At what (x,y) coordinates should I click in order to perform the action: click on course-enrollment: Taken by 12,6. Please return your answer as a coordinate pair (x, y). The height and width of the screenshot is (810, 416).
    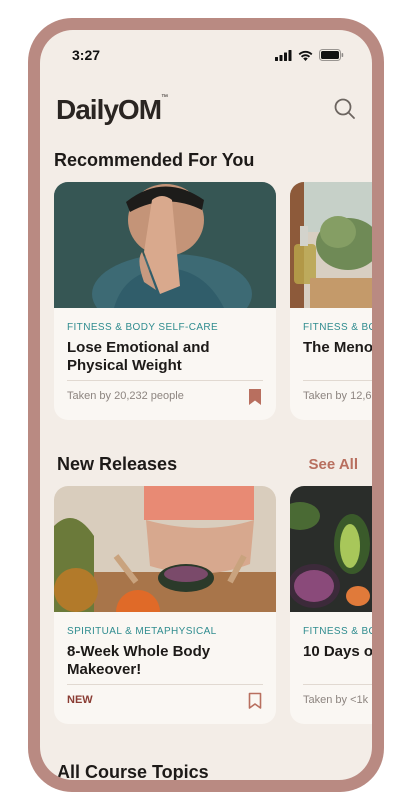
    Looking at the image, I should click on (337, 396).